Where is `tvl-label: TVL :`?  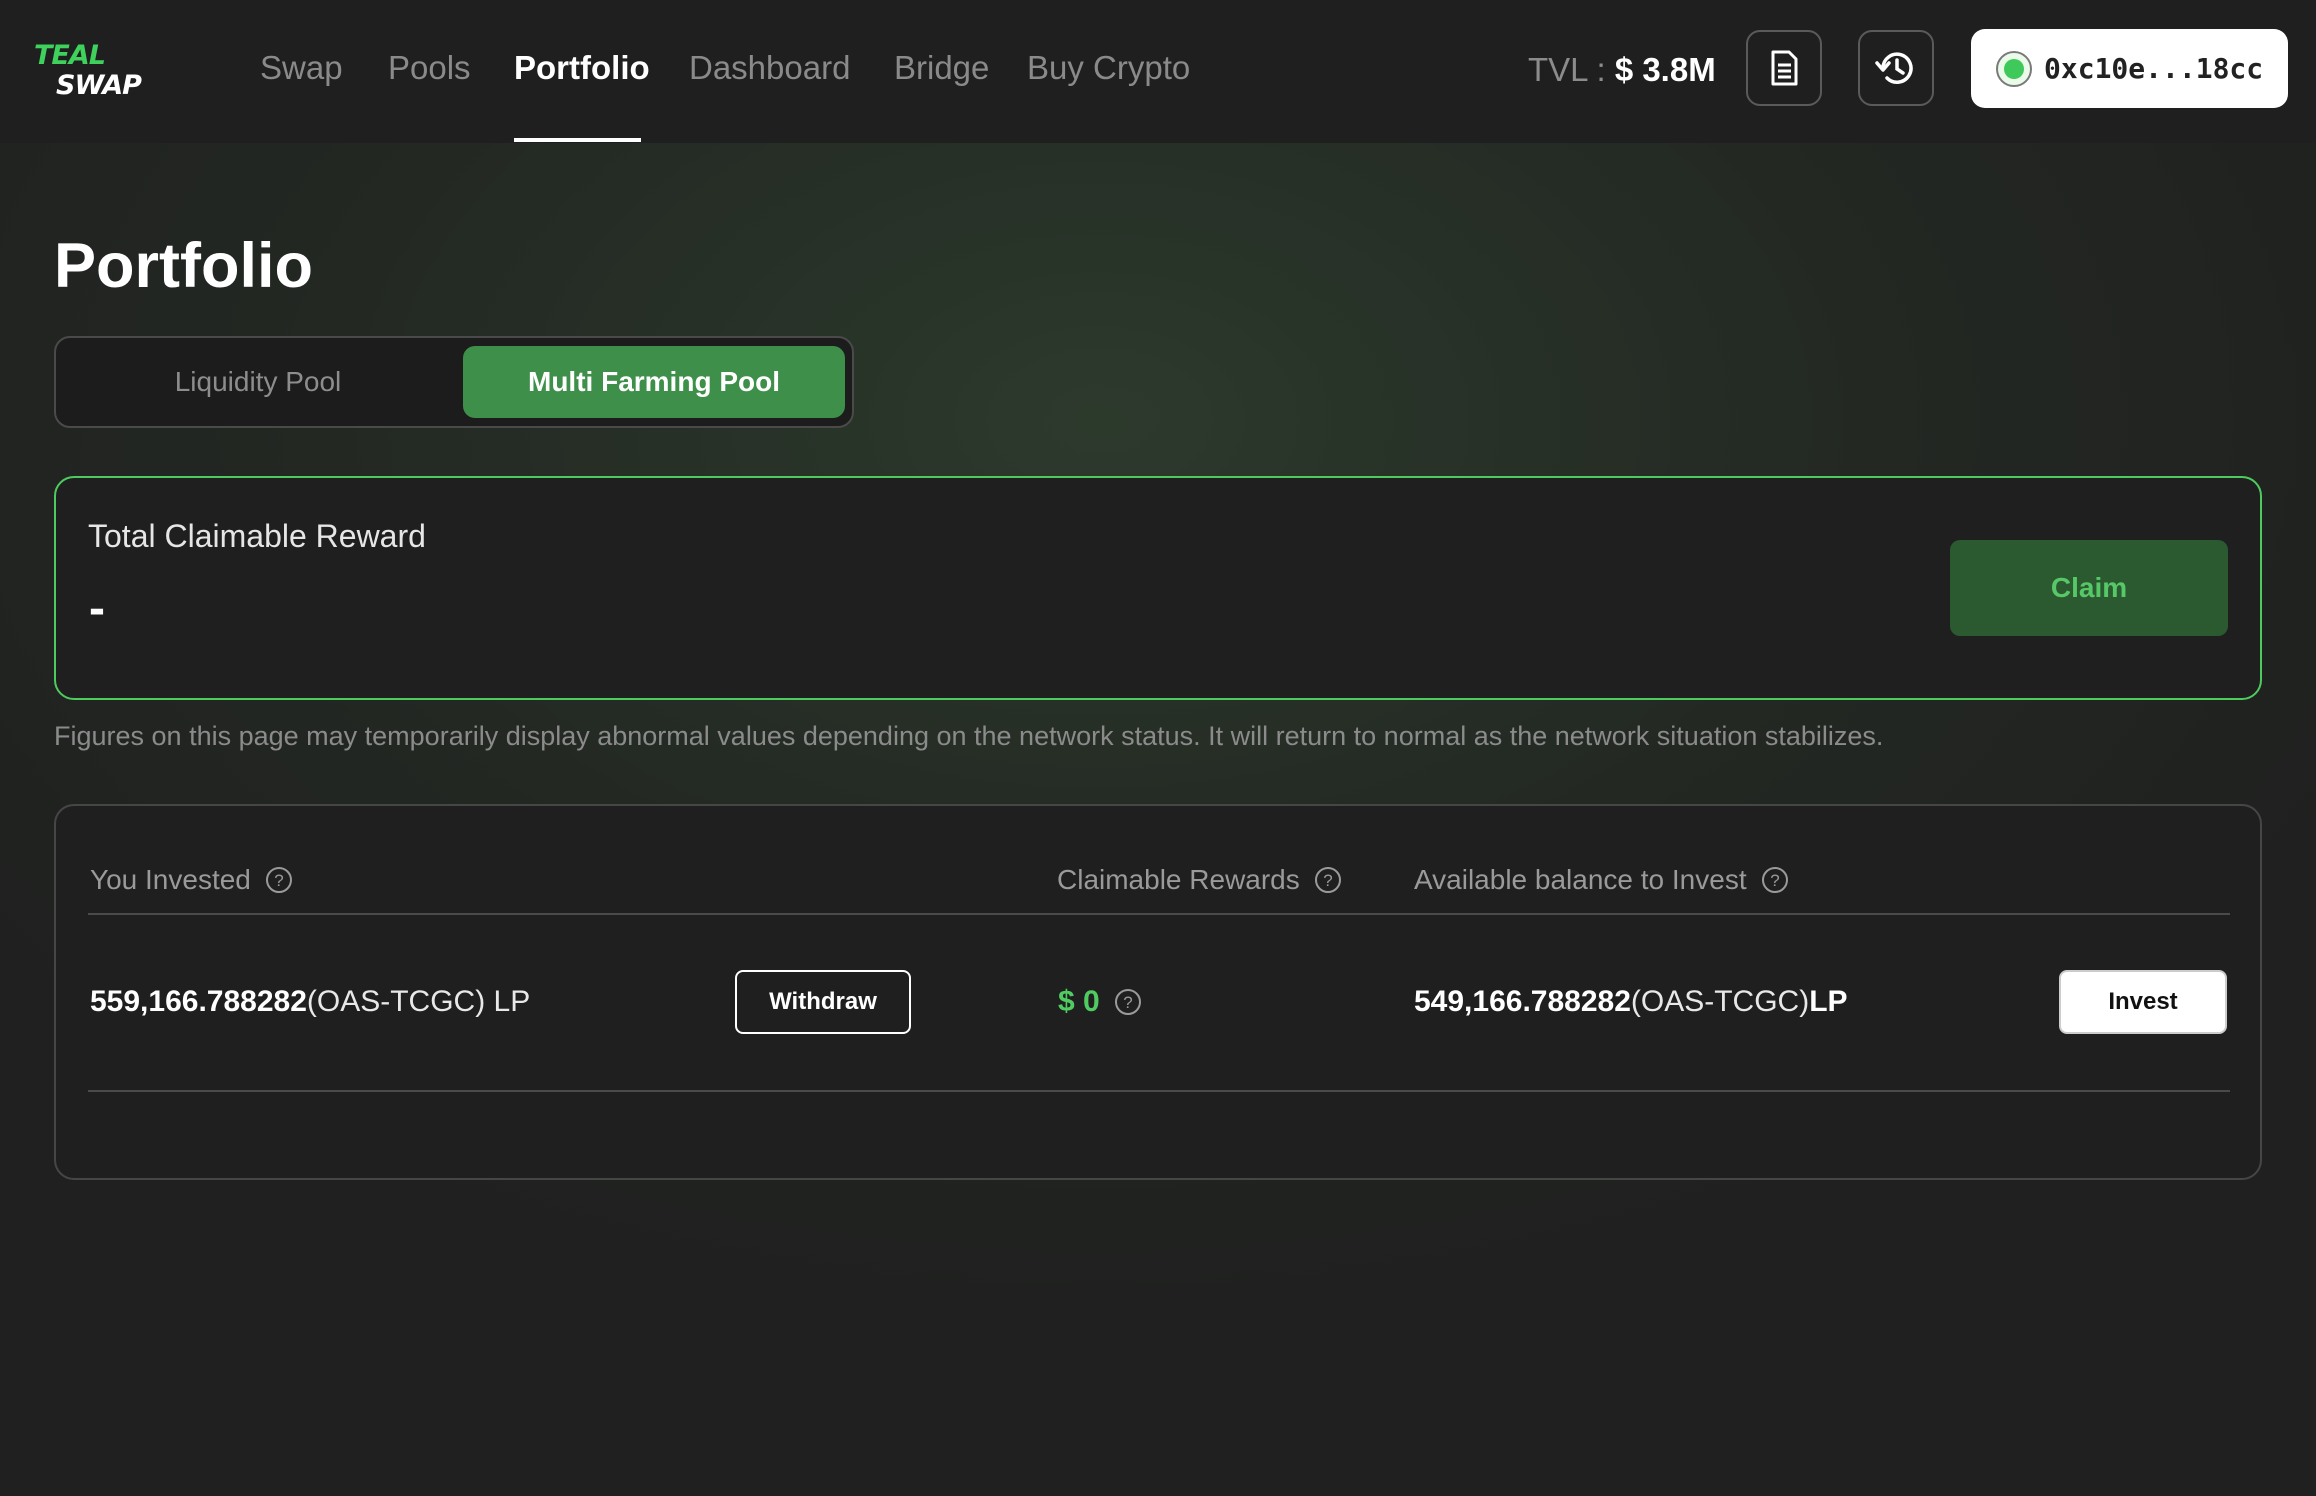 tvl-label: TVL : is located at coordinates (1571, 69).